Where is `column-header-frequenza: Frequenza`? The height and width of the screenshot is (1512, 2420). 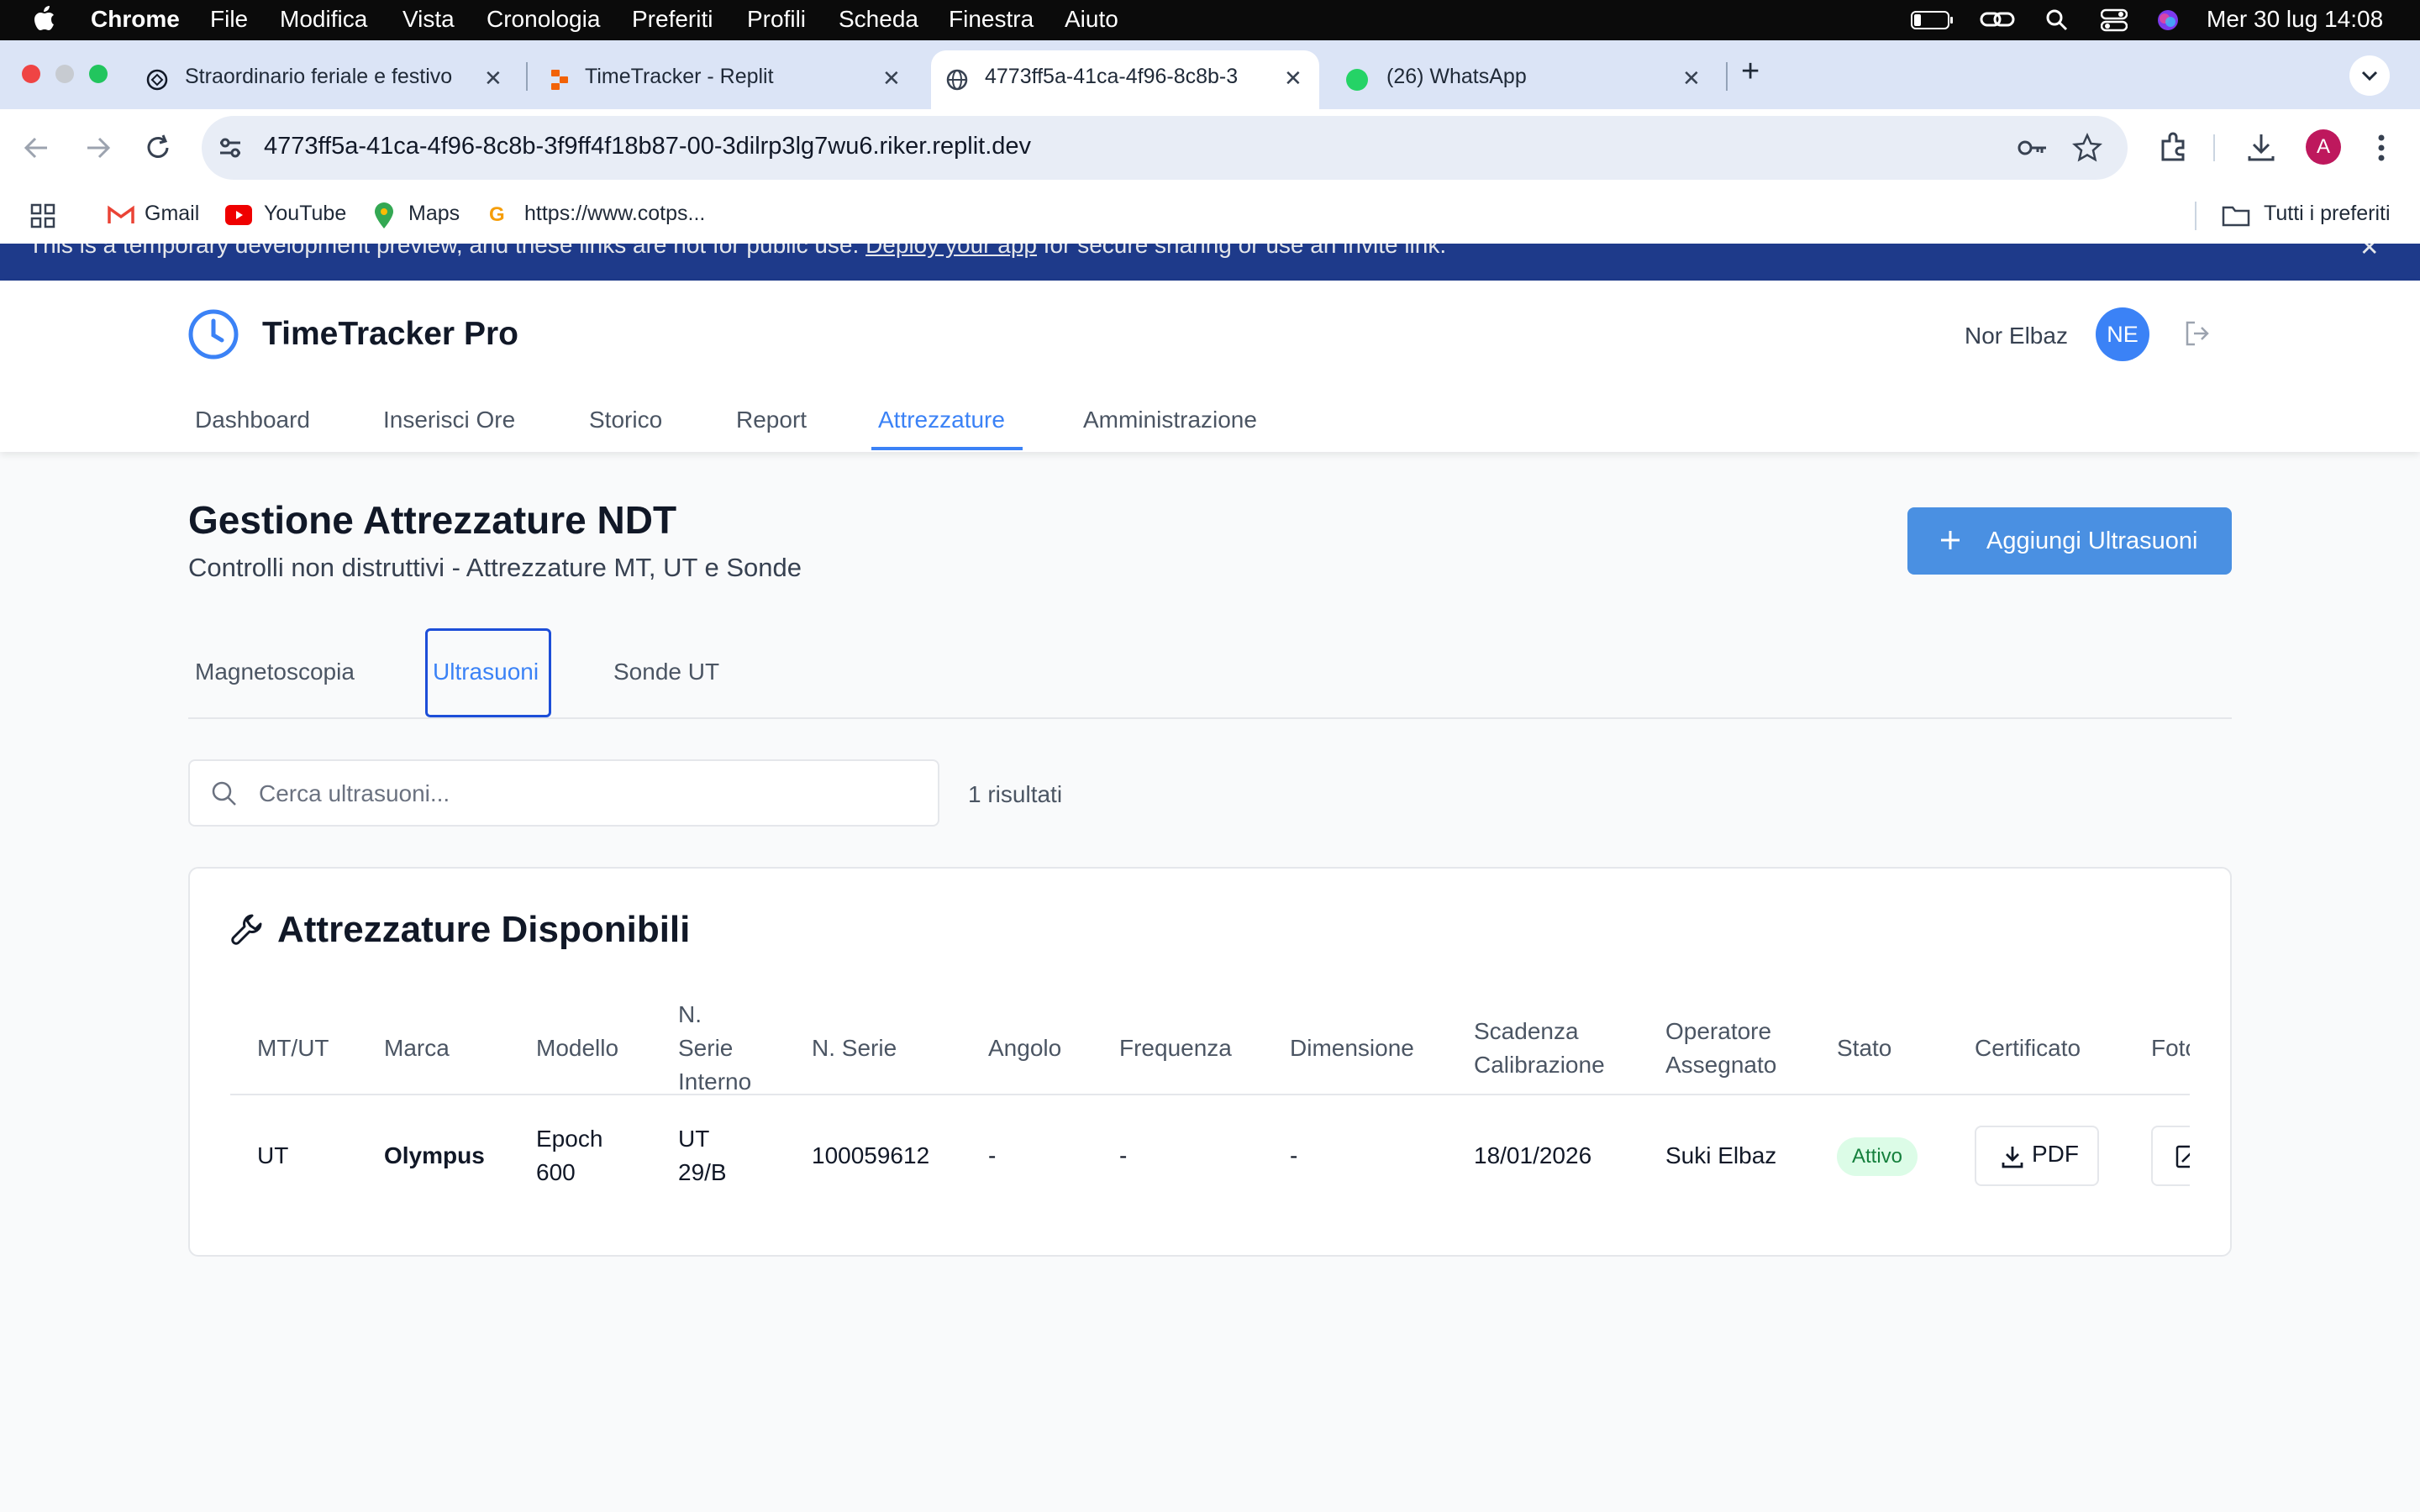
column-header-frequenza: Frequenza is located at coordinates (1175, 1048).